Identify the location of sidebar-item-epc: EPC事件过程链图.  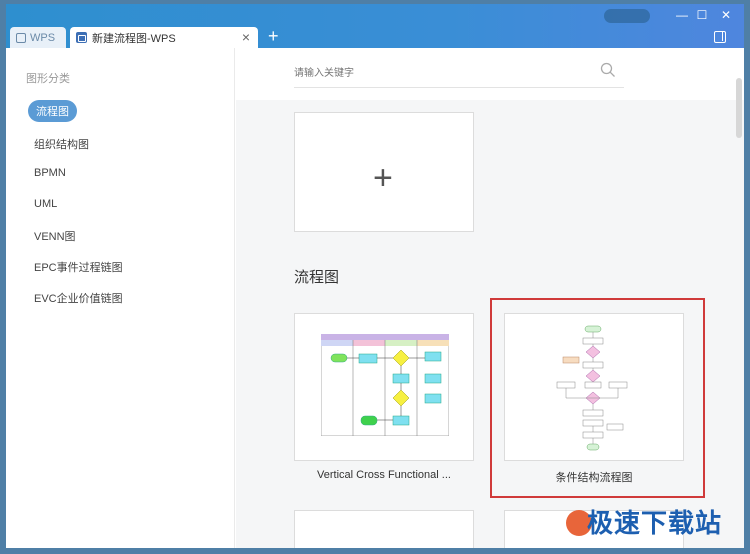
(78, 267).